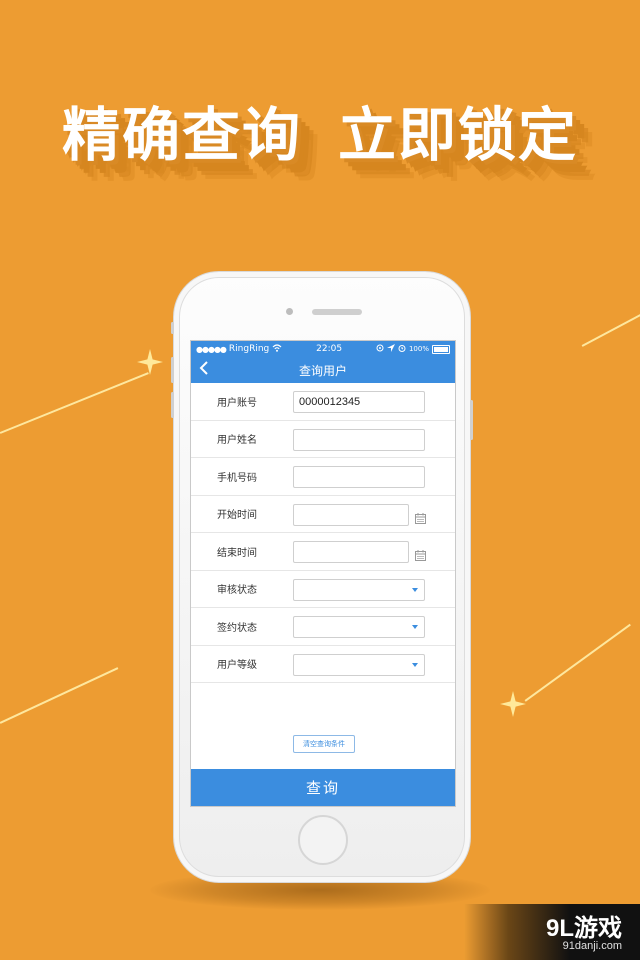 Image resolution: width=640 pixels, height=960 pixels. I want to click on field-label: 手机号码, so click(237, 478).